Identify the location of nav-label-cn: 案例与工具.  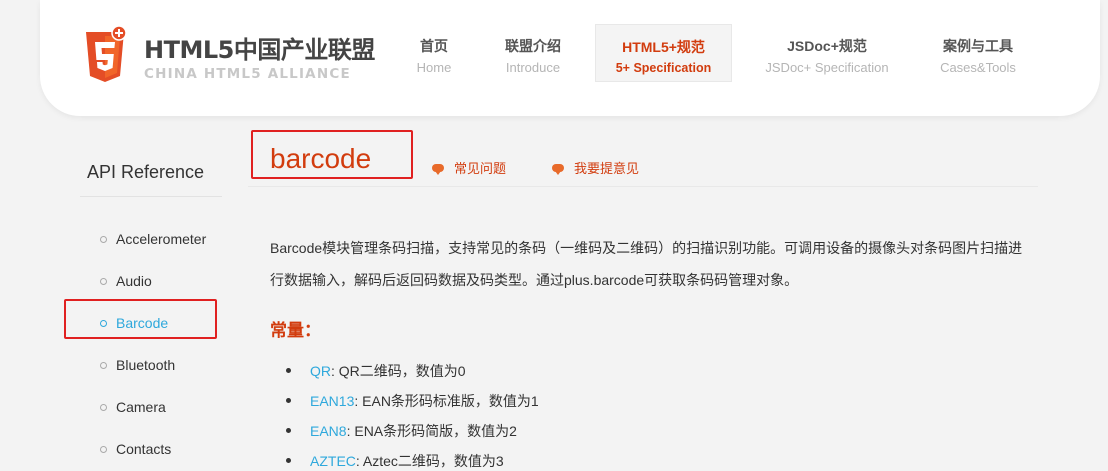
(978, 46).